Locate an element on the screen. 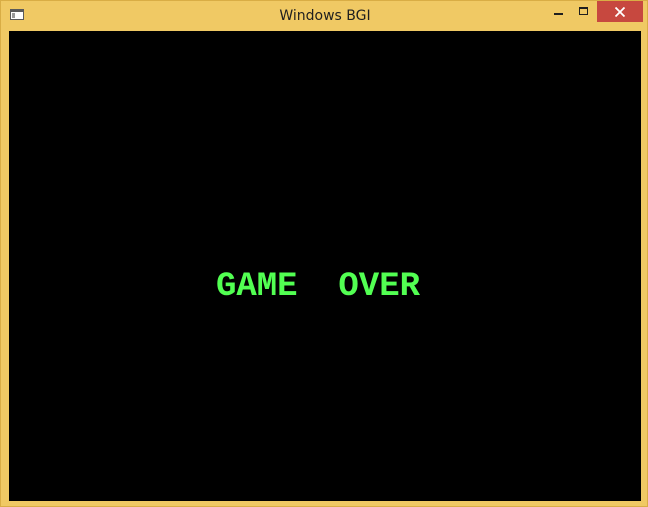 This screenshot has width=648, height=507. maximize-button is located at coordinates (584, 11).